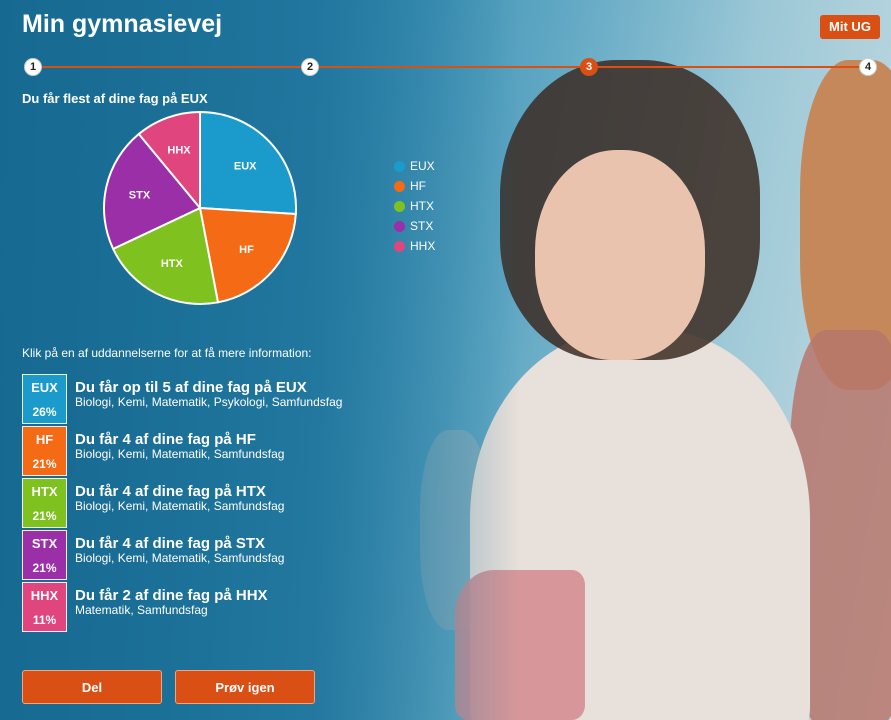  I want to click on pie-label-eux: EUX, so click(245, 167).